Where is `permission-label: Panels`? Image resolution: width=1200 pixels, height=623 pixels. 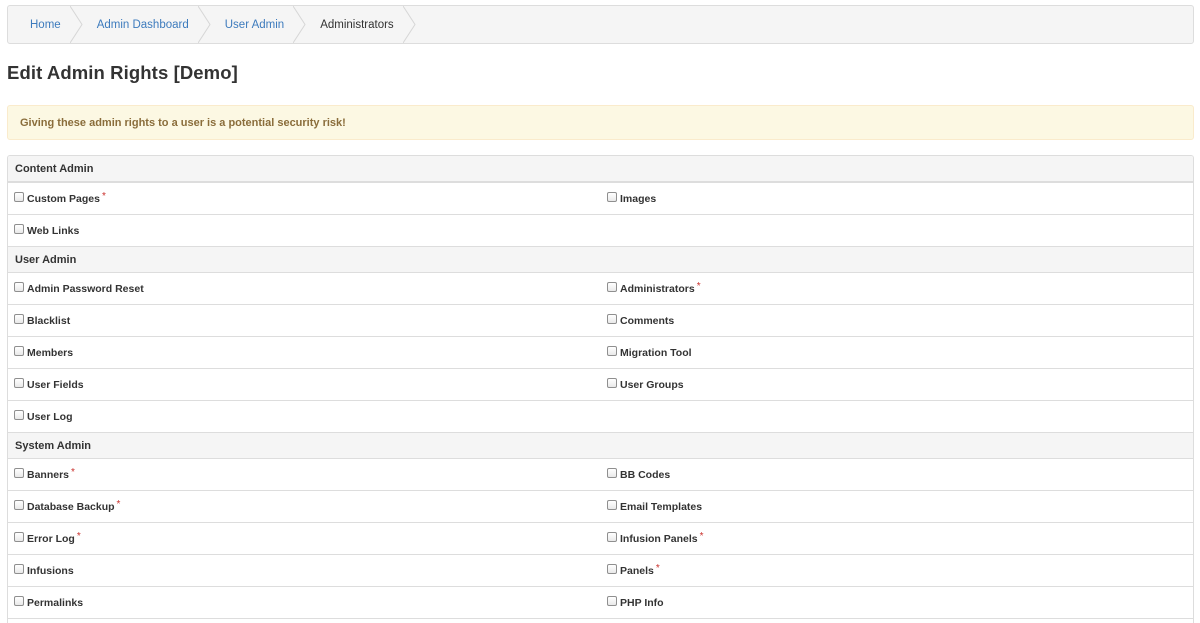
permission-label: Panels is located at coordinates (637, 571).